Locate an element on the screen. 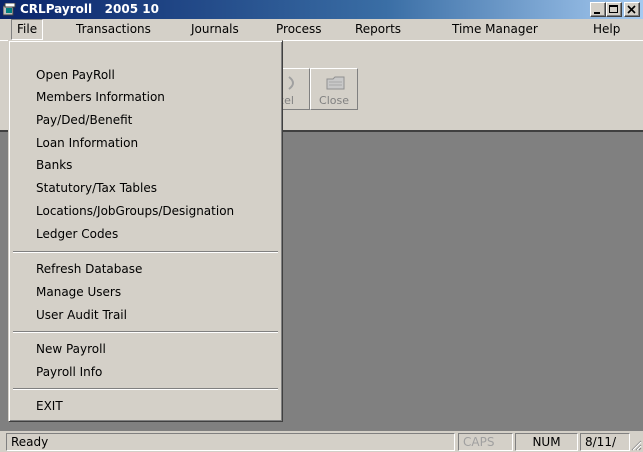  menu-item-new-payroll: New Payroll is located at coordinates (145, 349).